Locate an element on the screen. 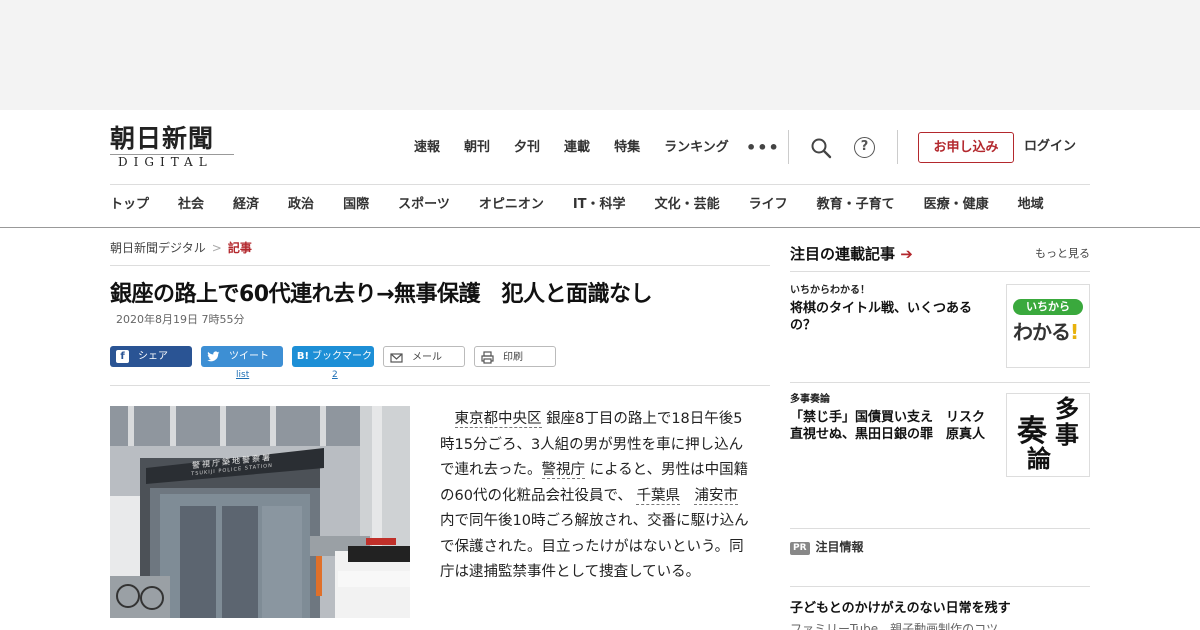 Image resolution: width=1200 pixels, height=630 pixels. link-chiba: 千葉県 is located at coordinates (658, 496).